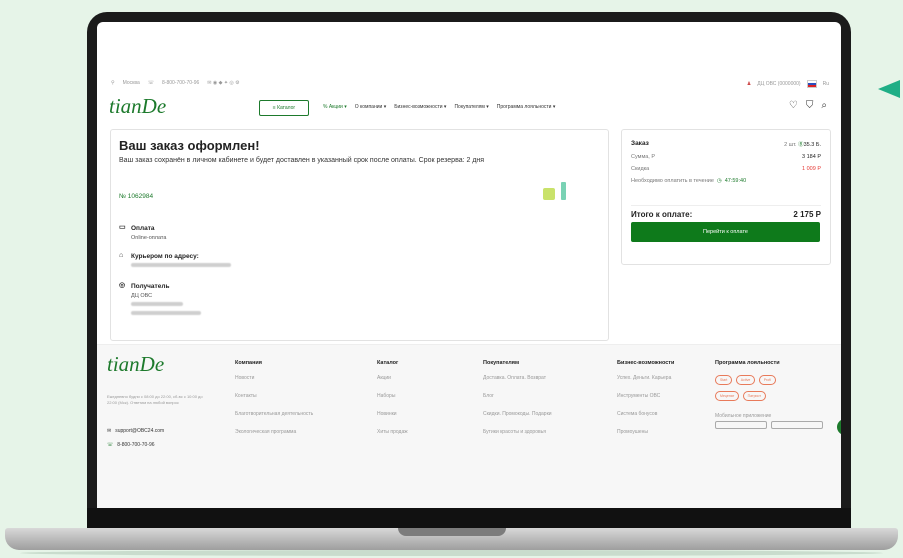 This screenshot has height=558, width=903. I want to click on footer-link: Система бонусов, so click(645, 414).